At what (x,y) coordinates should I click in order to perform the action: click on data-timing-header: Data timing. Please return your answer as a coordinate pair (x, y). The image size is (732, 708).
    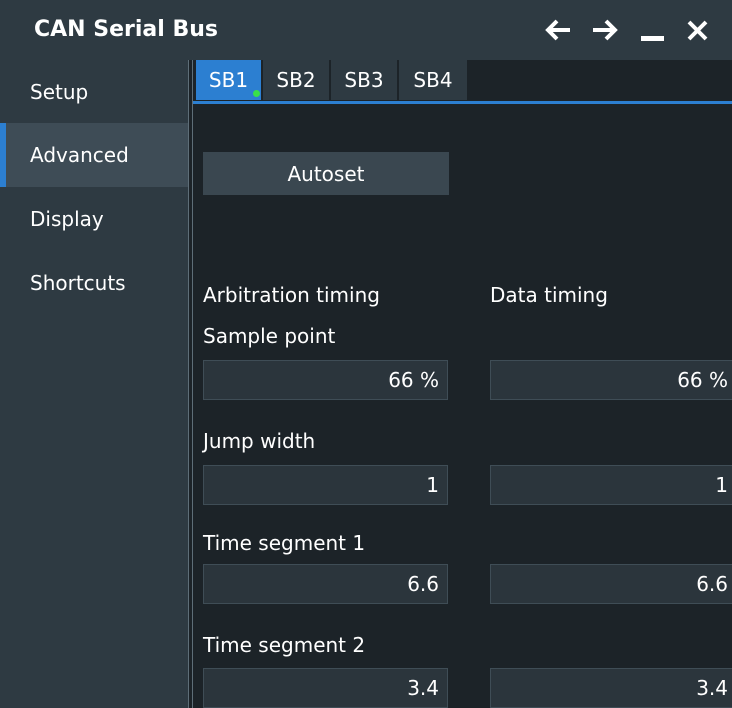
    Looking at the image, I should click on (549, 295).